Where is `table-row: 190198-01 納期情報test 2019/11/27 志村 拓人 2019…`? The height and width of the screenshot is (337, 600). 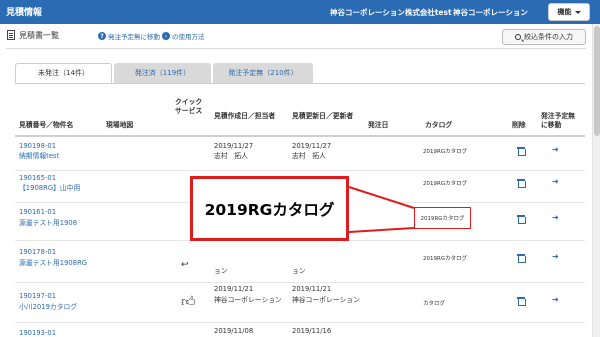
table-row: 190198-01 納期情報test 2019/11/27 志村 拓人 2019… is located at coordinates (300, 155).